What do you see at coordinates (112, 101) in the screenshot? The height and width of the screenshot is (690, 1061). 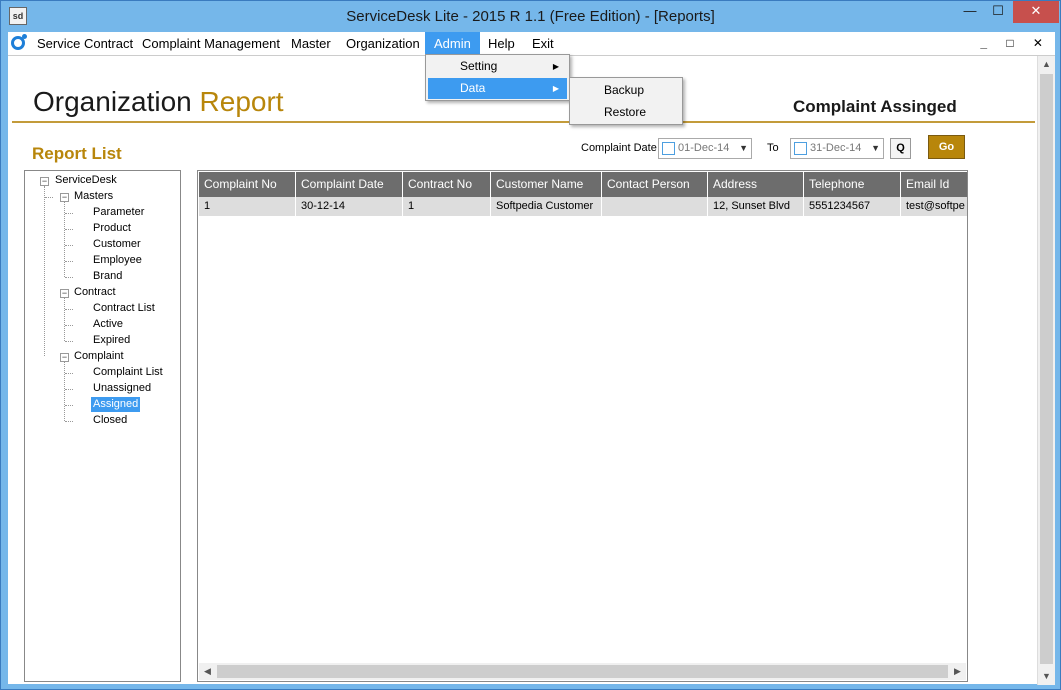 I see `page-title-main: Organization` at bounding box center [112, 101].